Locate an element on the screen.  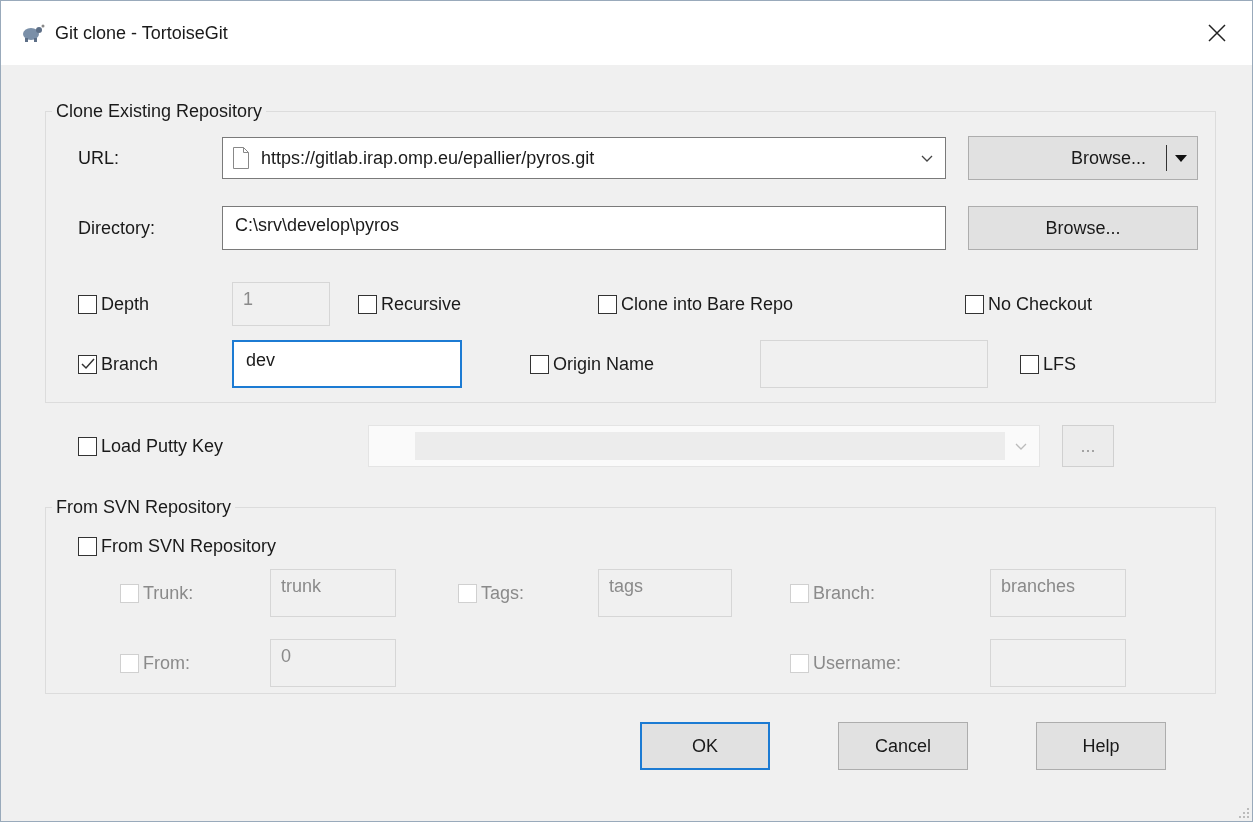
checkbox-label: From SVN Repository is located at coordinates (189, 546).